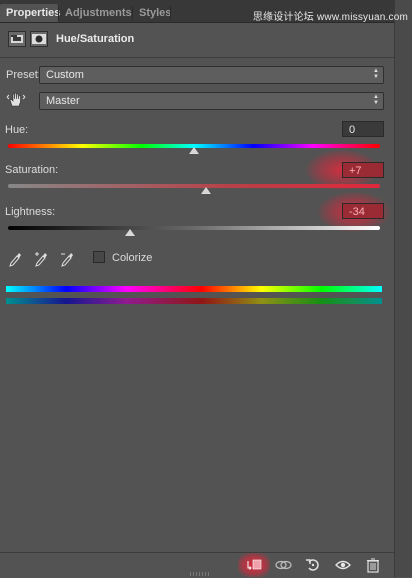 The image size is (412, 578). What do you see at coordinates (63, 101) in the screenshot?
I see `channel-value: Master` at bounding box center [63, 101].